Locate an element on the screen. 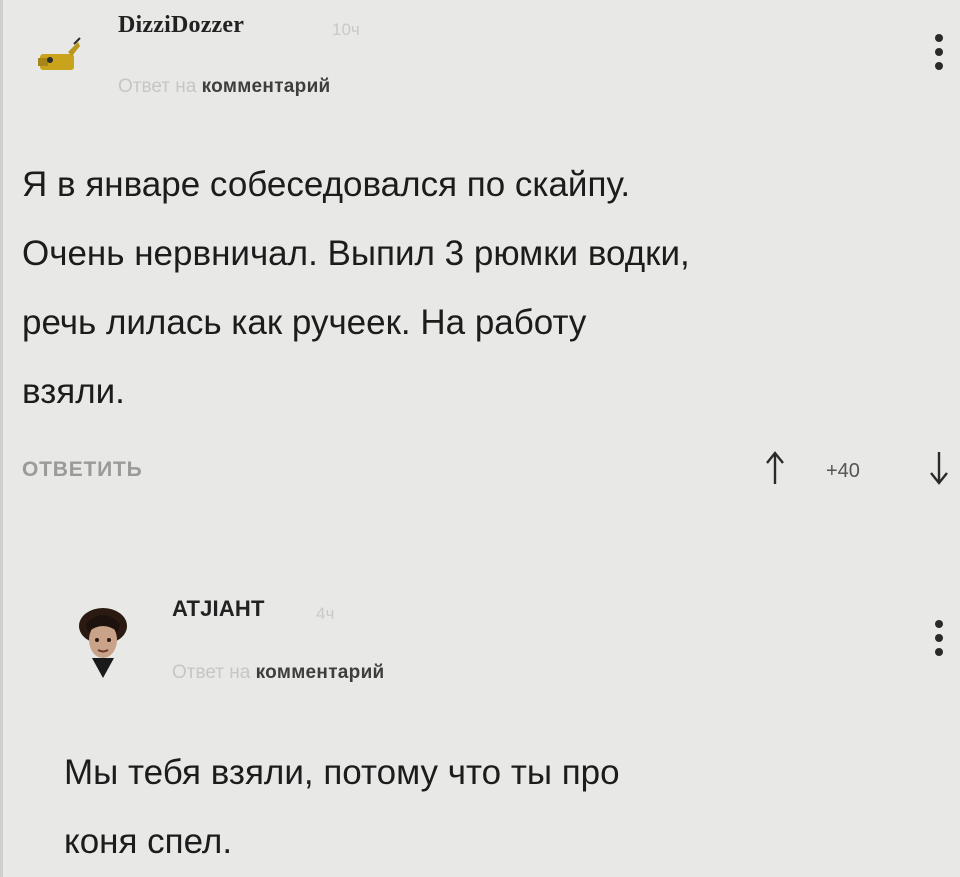 Image resolution: width=960 pixels, height=877 pixels. man-portrait-avatar-icon is located at coordinates (103, 640).